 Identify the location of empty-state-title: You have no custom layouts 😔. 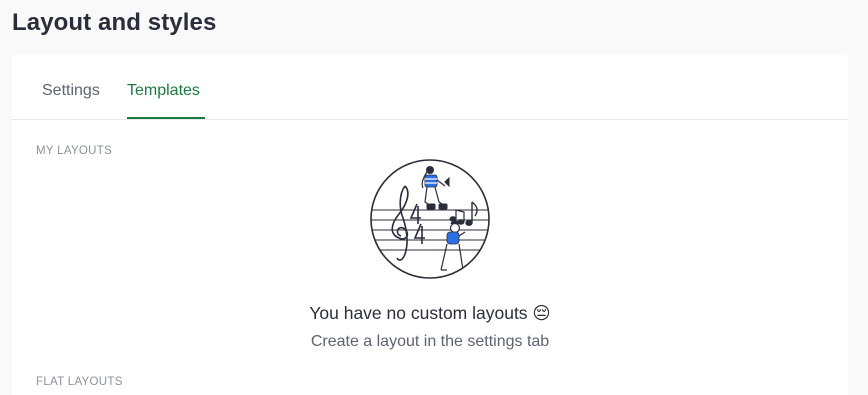
(430, 313).